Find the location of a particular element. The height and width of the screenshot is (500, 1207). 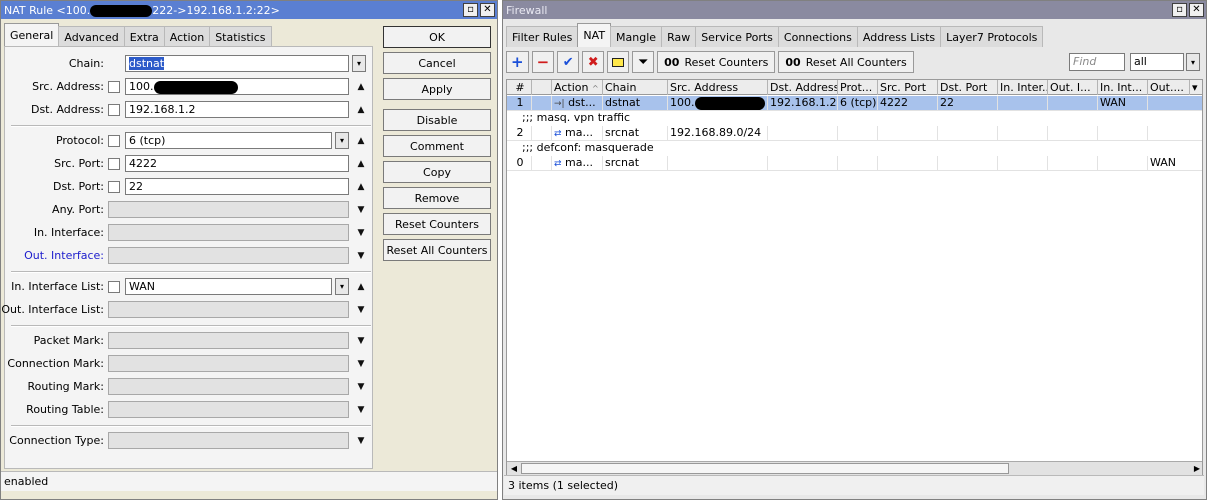

col-dst-address: Dst. Address is located at coordinates (803, 87).